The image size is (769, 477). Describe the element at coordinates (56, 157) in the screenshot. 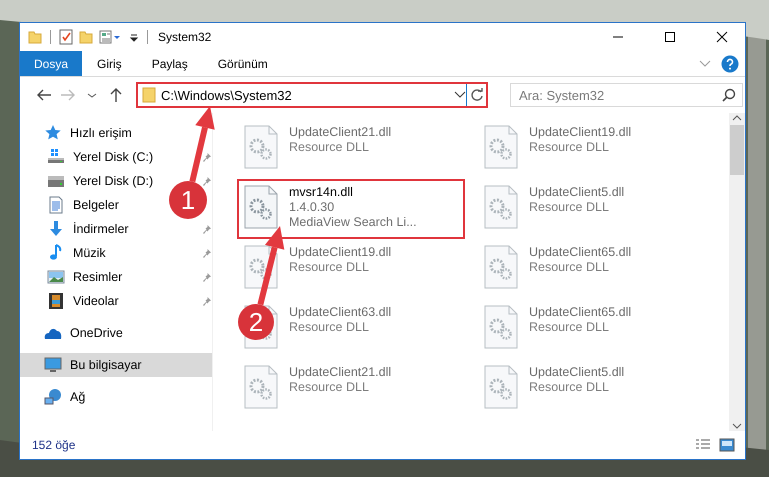

I see `drive-icon` at that location.